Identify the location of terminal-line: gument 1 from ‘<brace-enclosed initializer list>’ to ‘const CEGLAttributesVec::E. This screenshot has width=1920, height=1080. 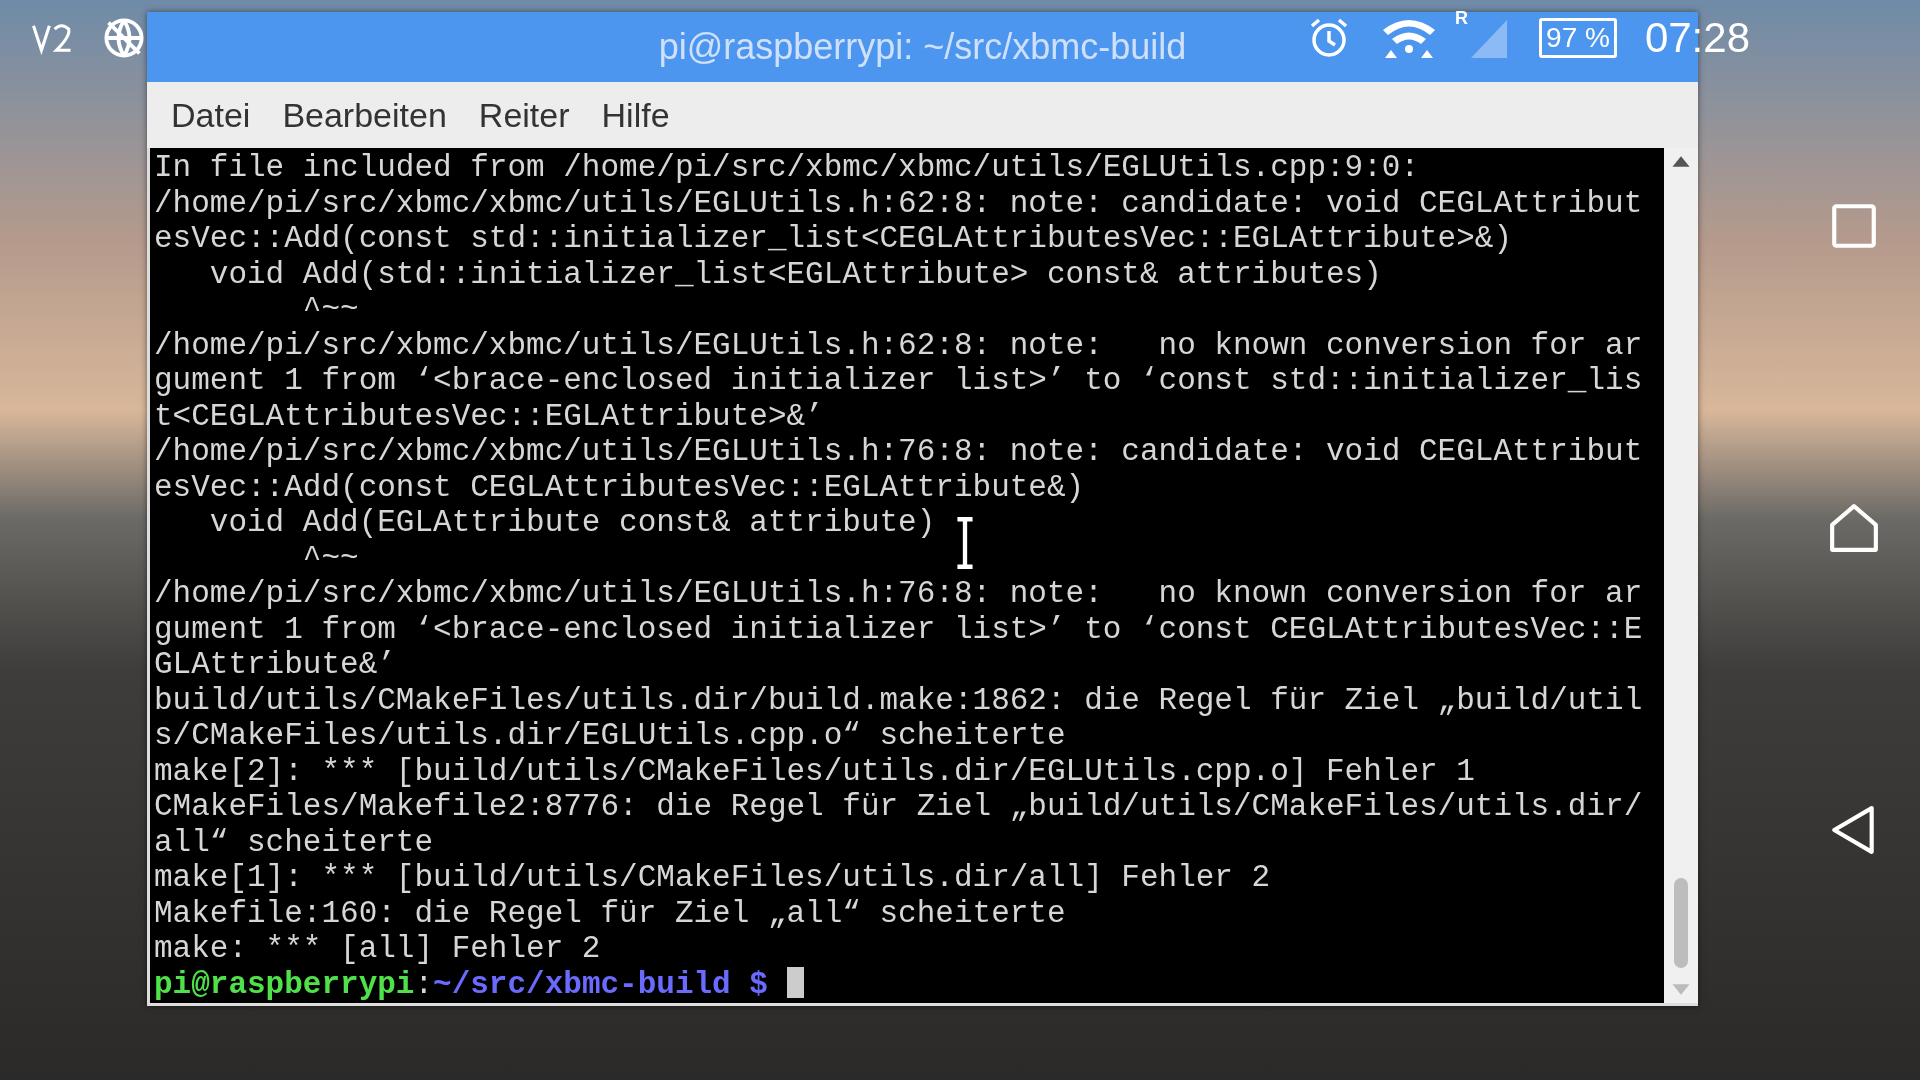
(898, 629).